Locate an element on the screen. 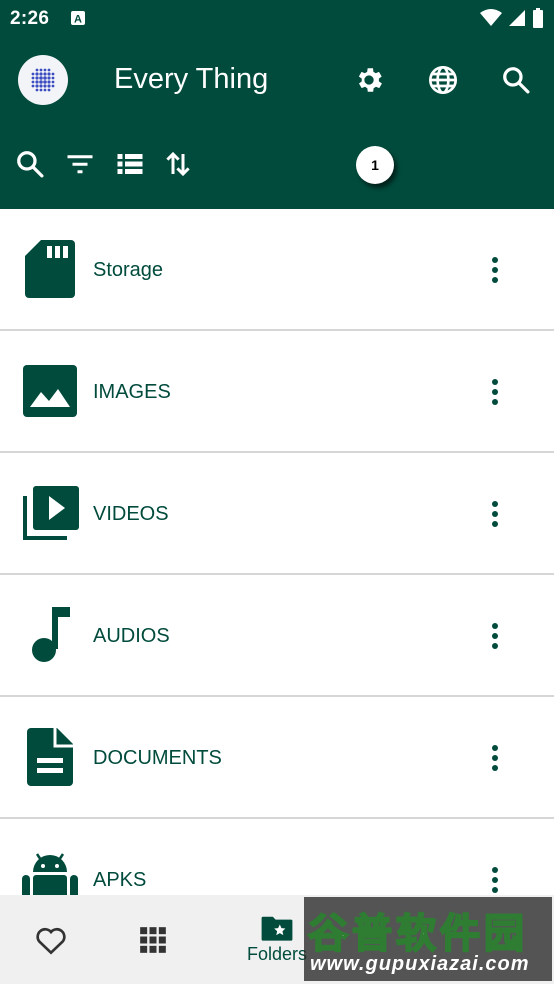 The height and width of the screenshot is (984, 554). sort-icon is located at coordinates (178, 164).